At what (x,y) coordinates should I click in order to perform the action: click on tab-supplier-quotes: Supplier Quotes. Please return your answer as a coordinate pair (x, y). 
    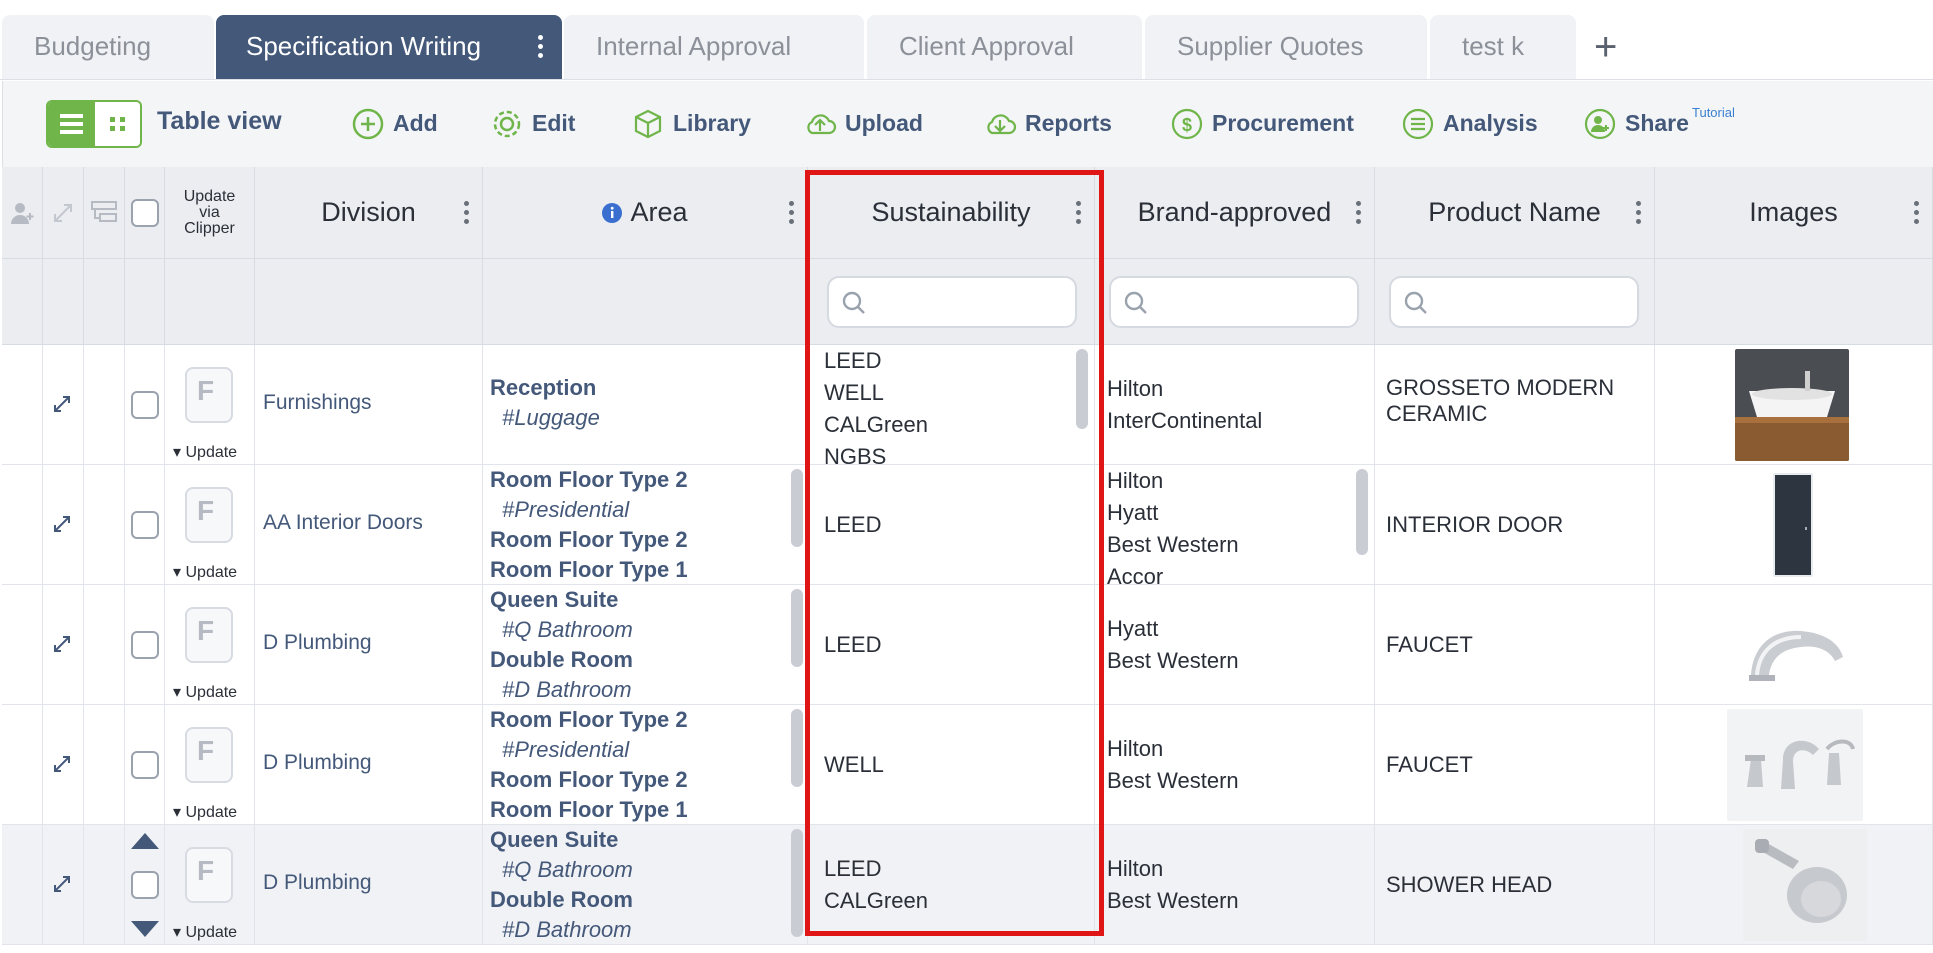
    Looking at the image, I should click on (1286, 47).